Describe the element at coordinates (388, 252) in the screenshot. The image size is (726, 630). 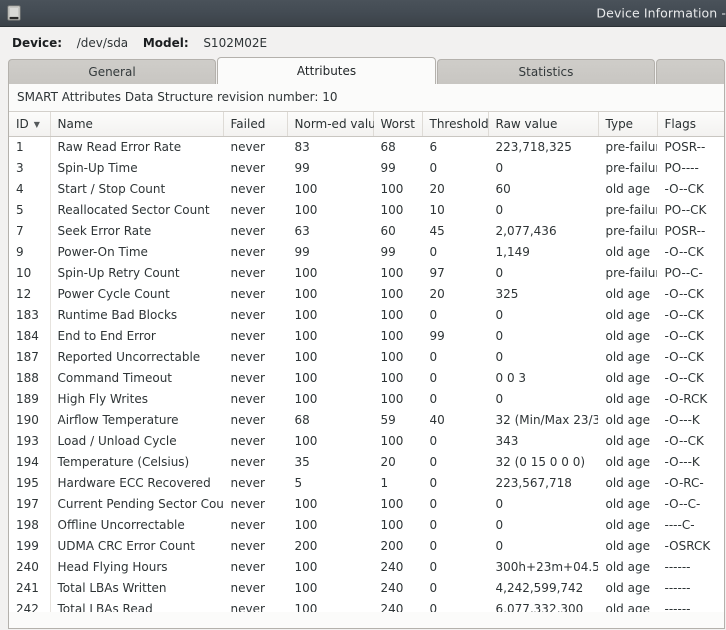
I see `attr-worst: 99` at that location.